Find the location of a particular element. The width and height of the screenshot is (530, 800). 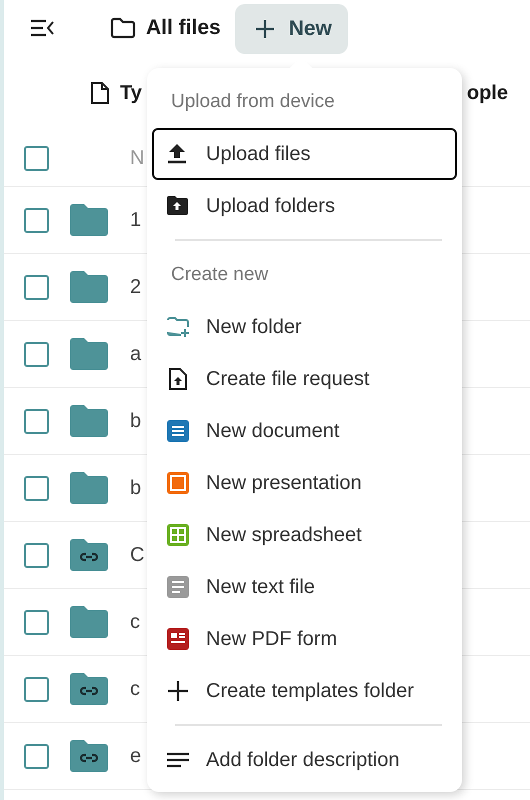

column-header: Ty is located at coordinates (116, 93).